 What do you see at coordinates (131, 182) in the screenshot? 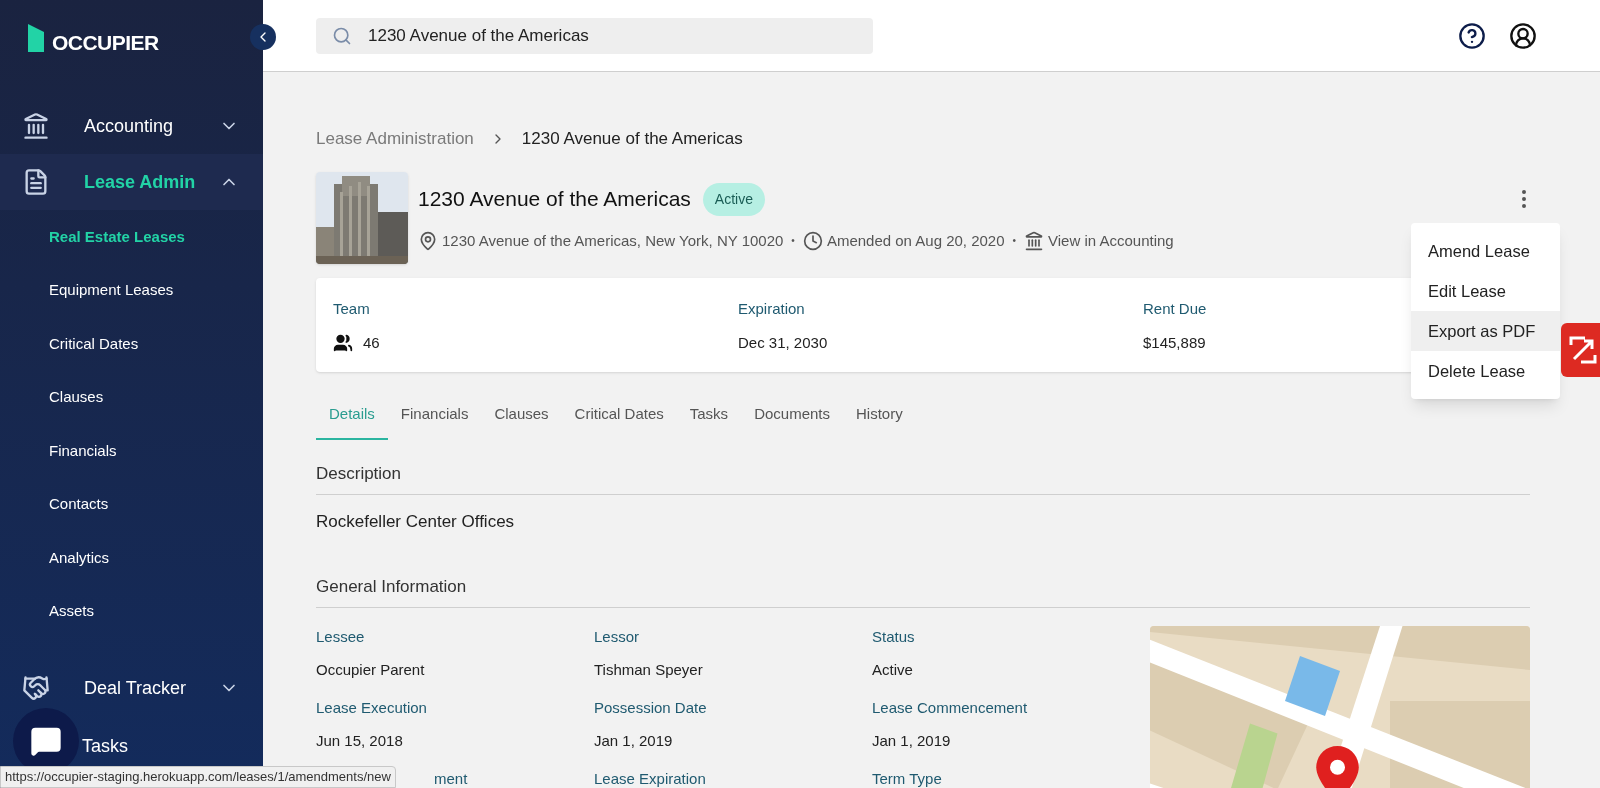
I see `sidebar-item: Lease Admin` at bounding box center [131, 182].